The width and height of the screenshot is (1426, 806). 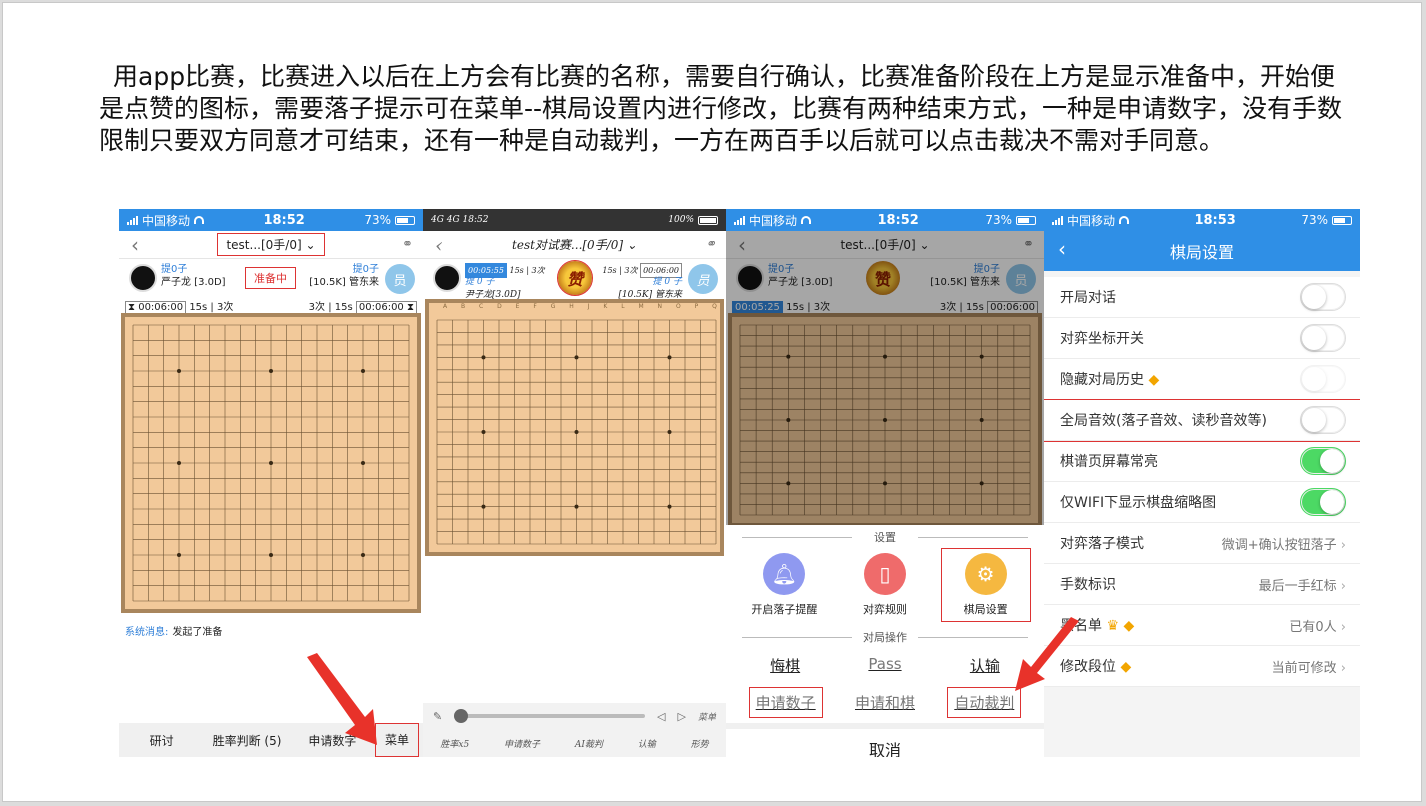 What do you see at coordinates (661, 716) in the screenshot?
I see `prev-move-icon: ◁` at bounding box center [661, 716].